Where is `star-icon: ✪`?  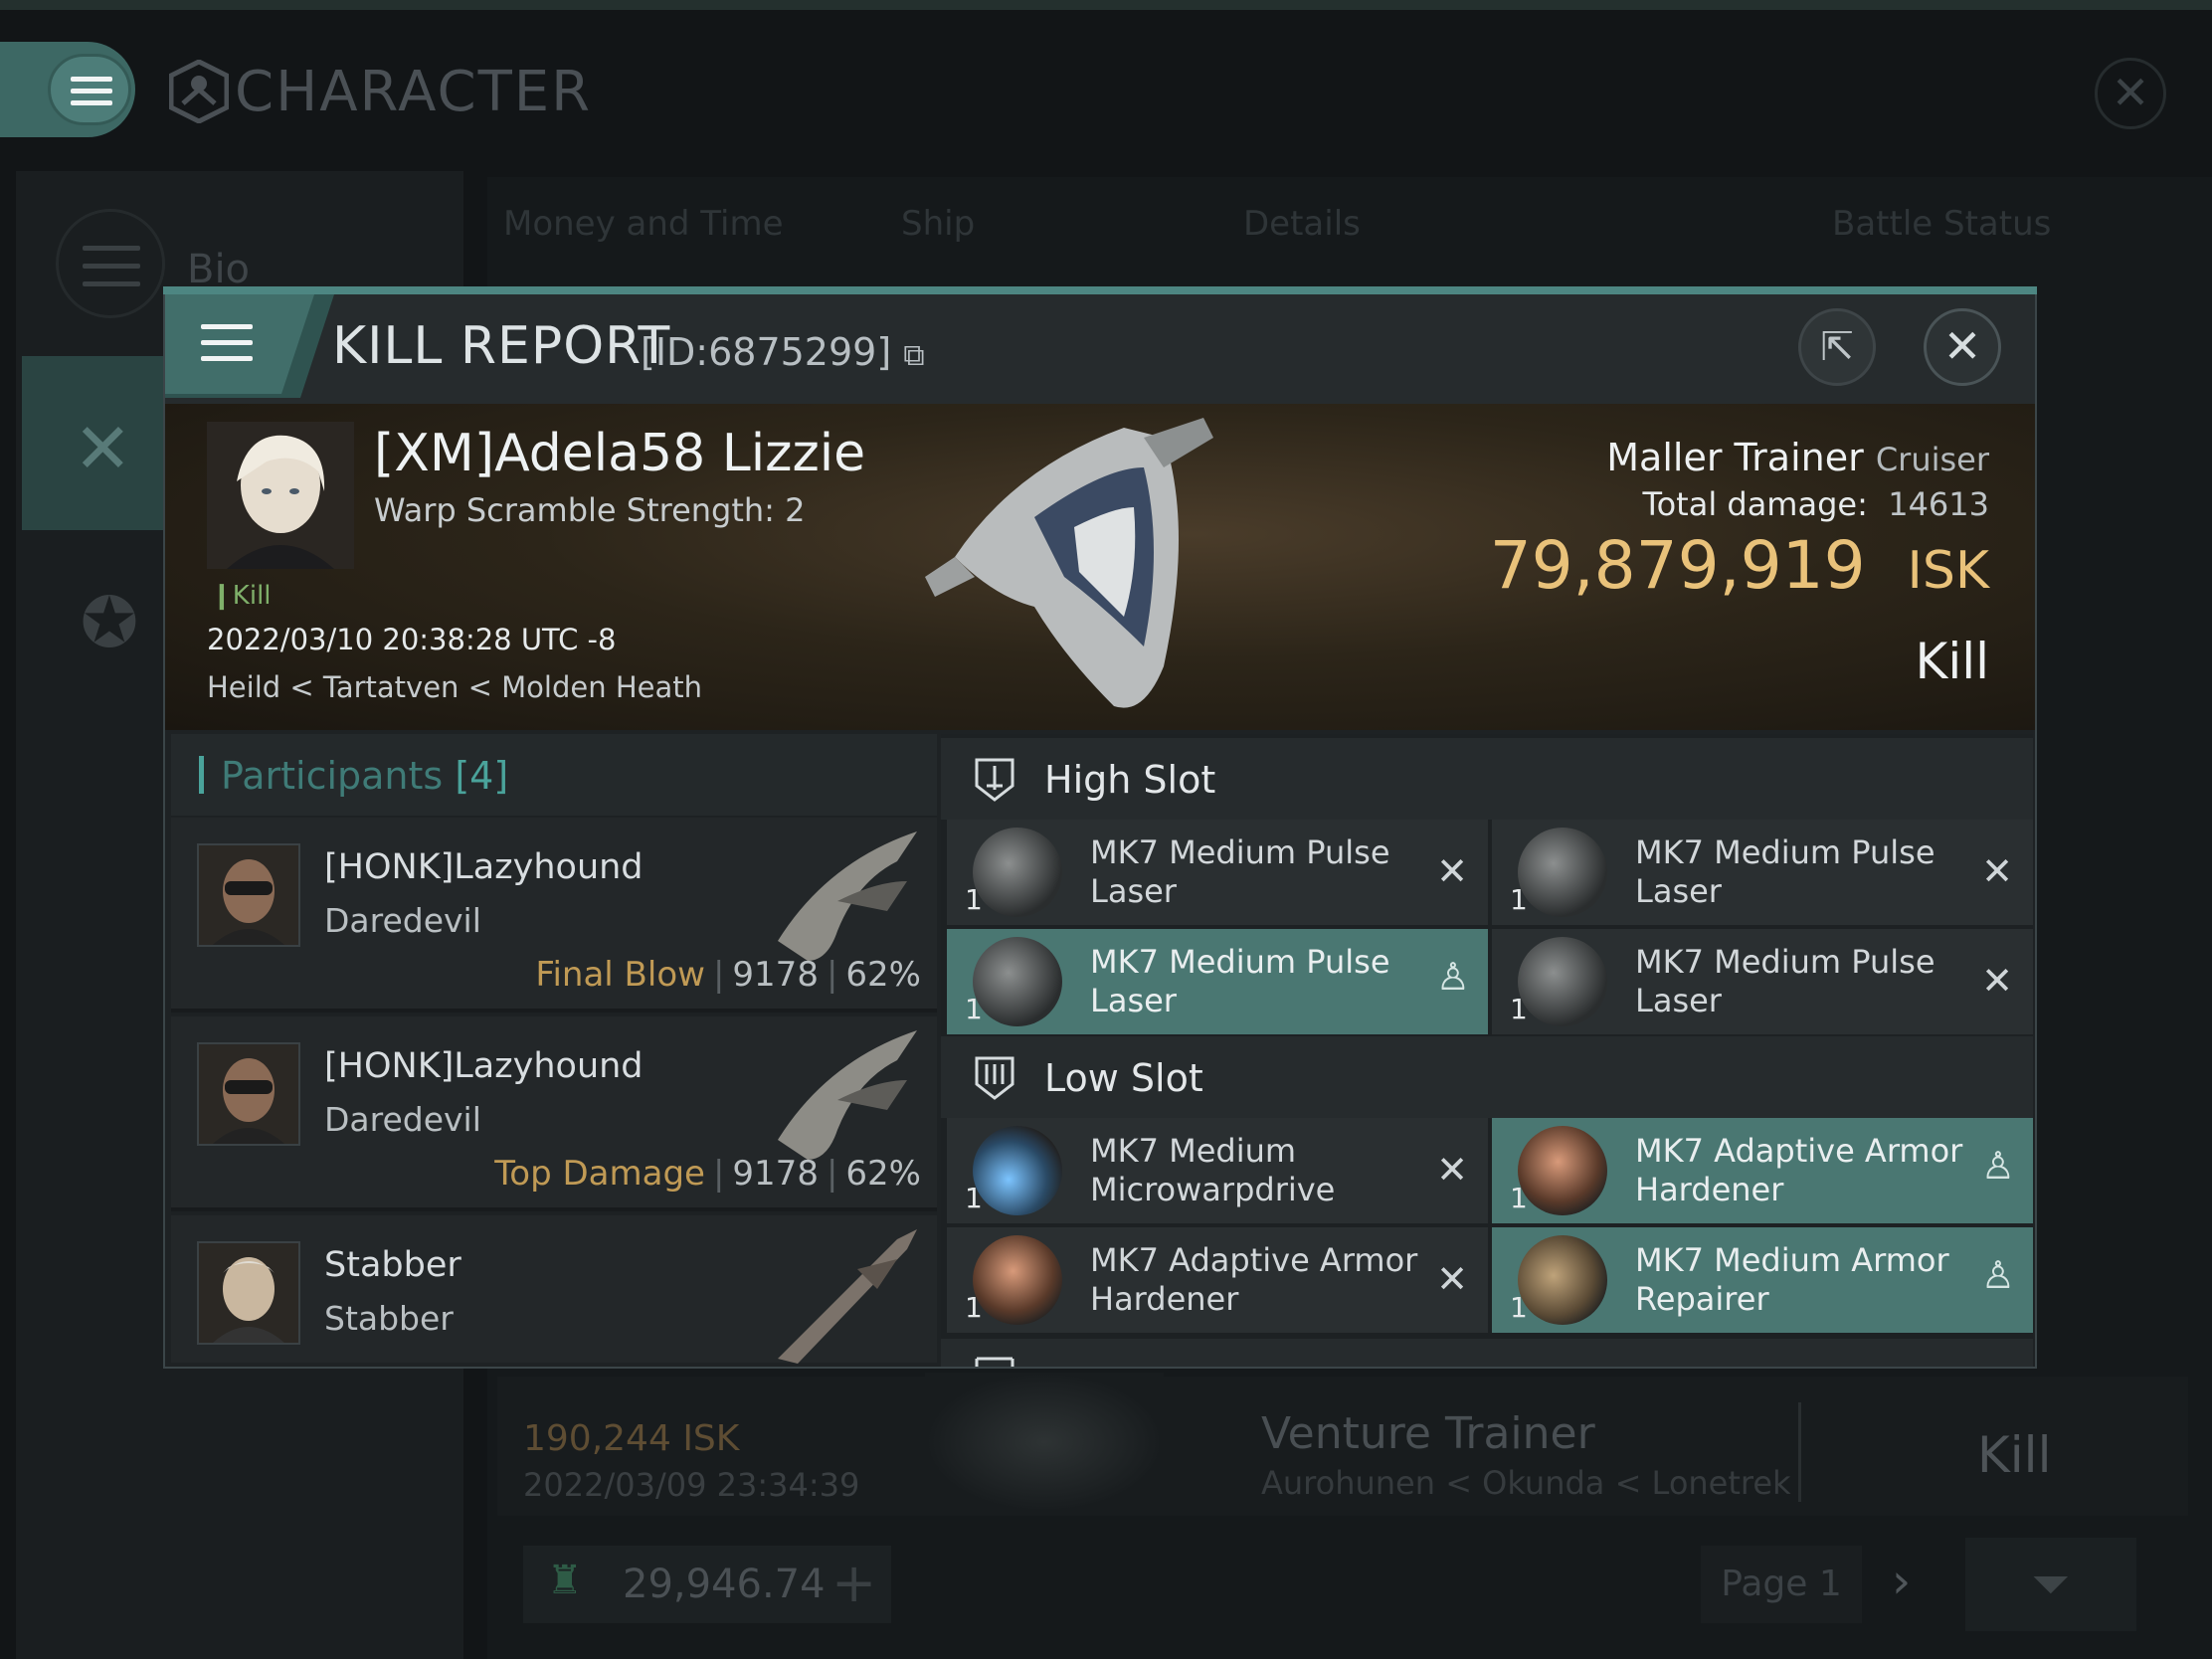 star-icon: ✪ is located at coordinates (109, 622).